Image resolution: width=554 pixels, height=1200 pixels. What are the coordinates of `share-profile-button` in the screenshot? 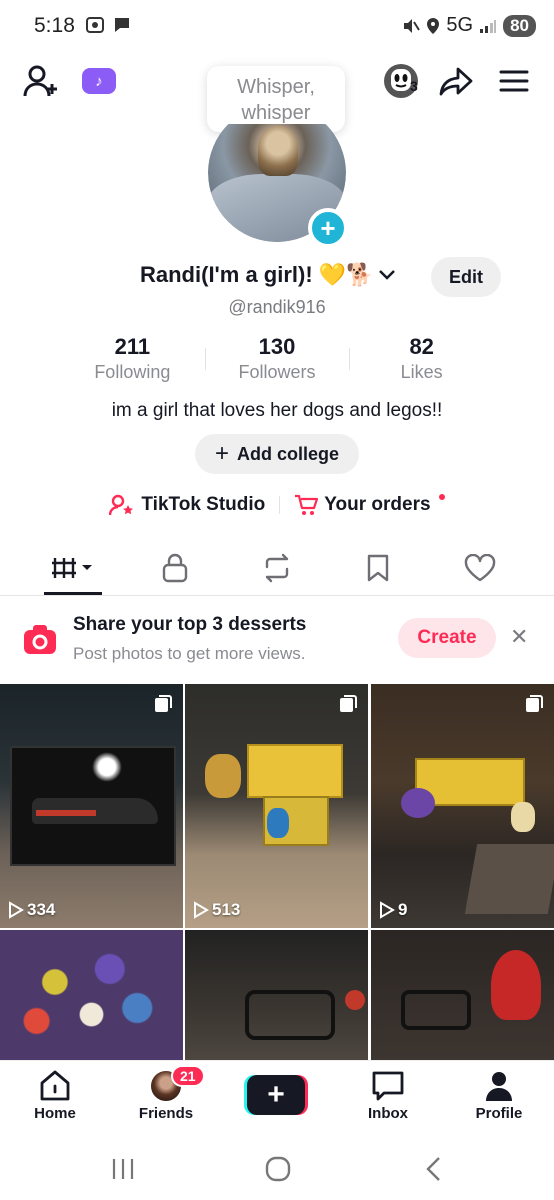 It's located at (456, 81).